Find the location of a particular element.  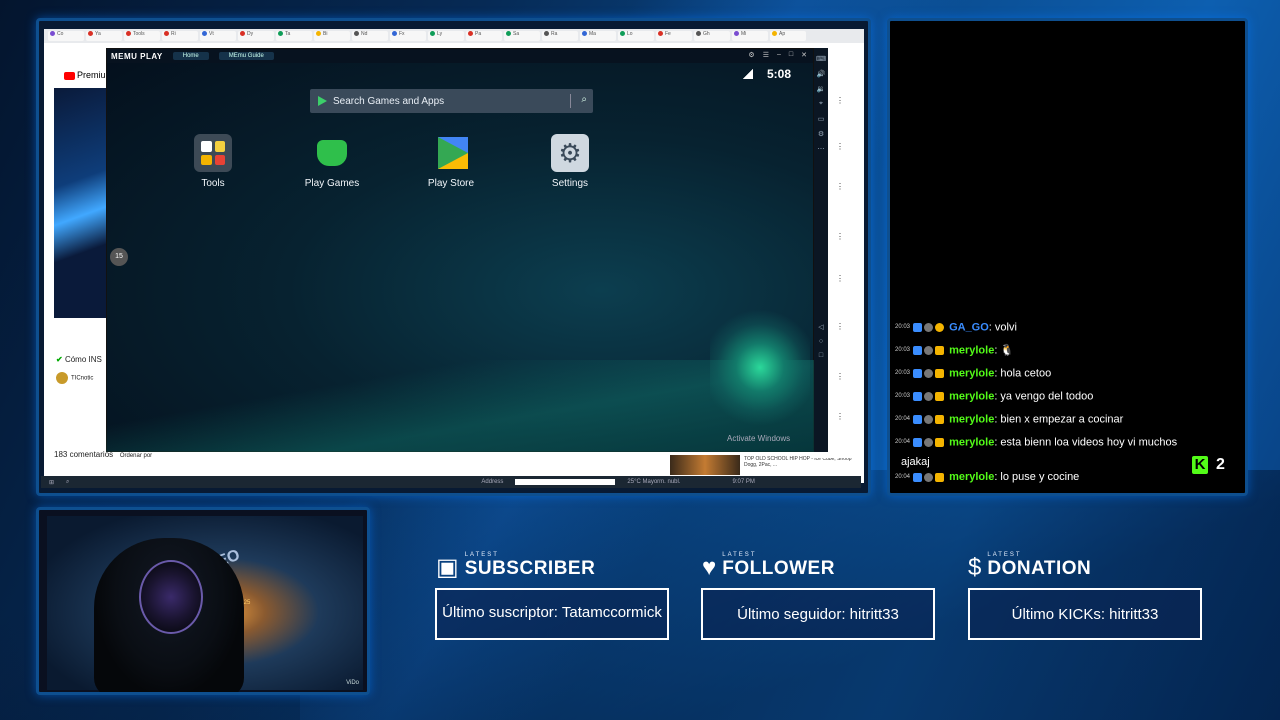

browser-tab: Ap is located at coordinates (788, 36).